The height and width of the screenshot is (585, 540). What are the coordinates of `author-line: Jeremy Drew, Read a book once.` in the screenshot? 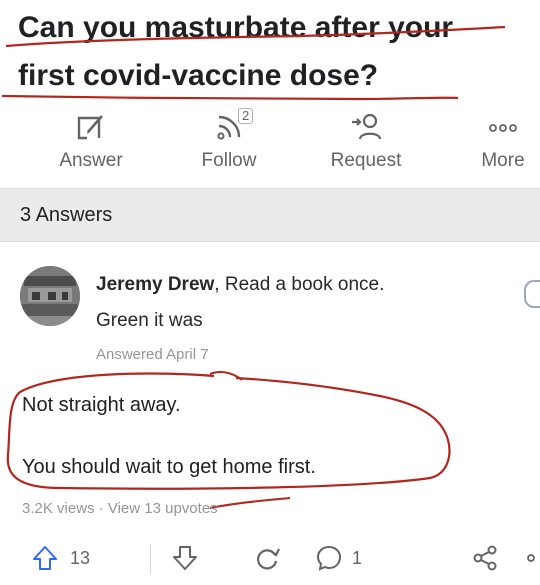 It's located at (240, 285).